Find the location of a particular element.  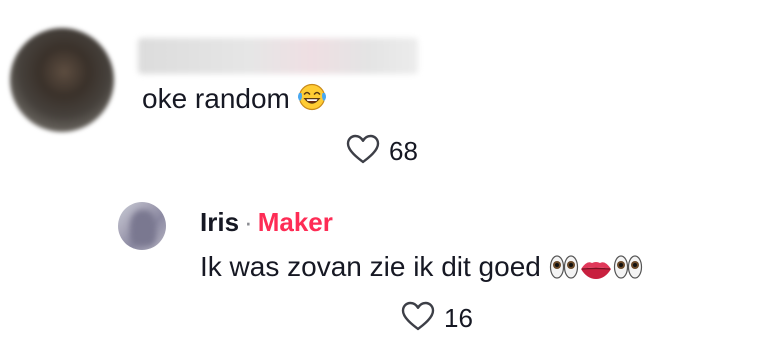

reply-like-button: 16 is located at coordinates (436, 318).